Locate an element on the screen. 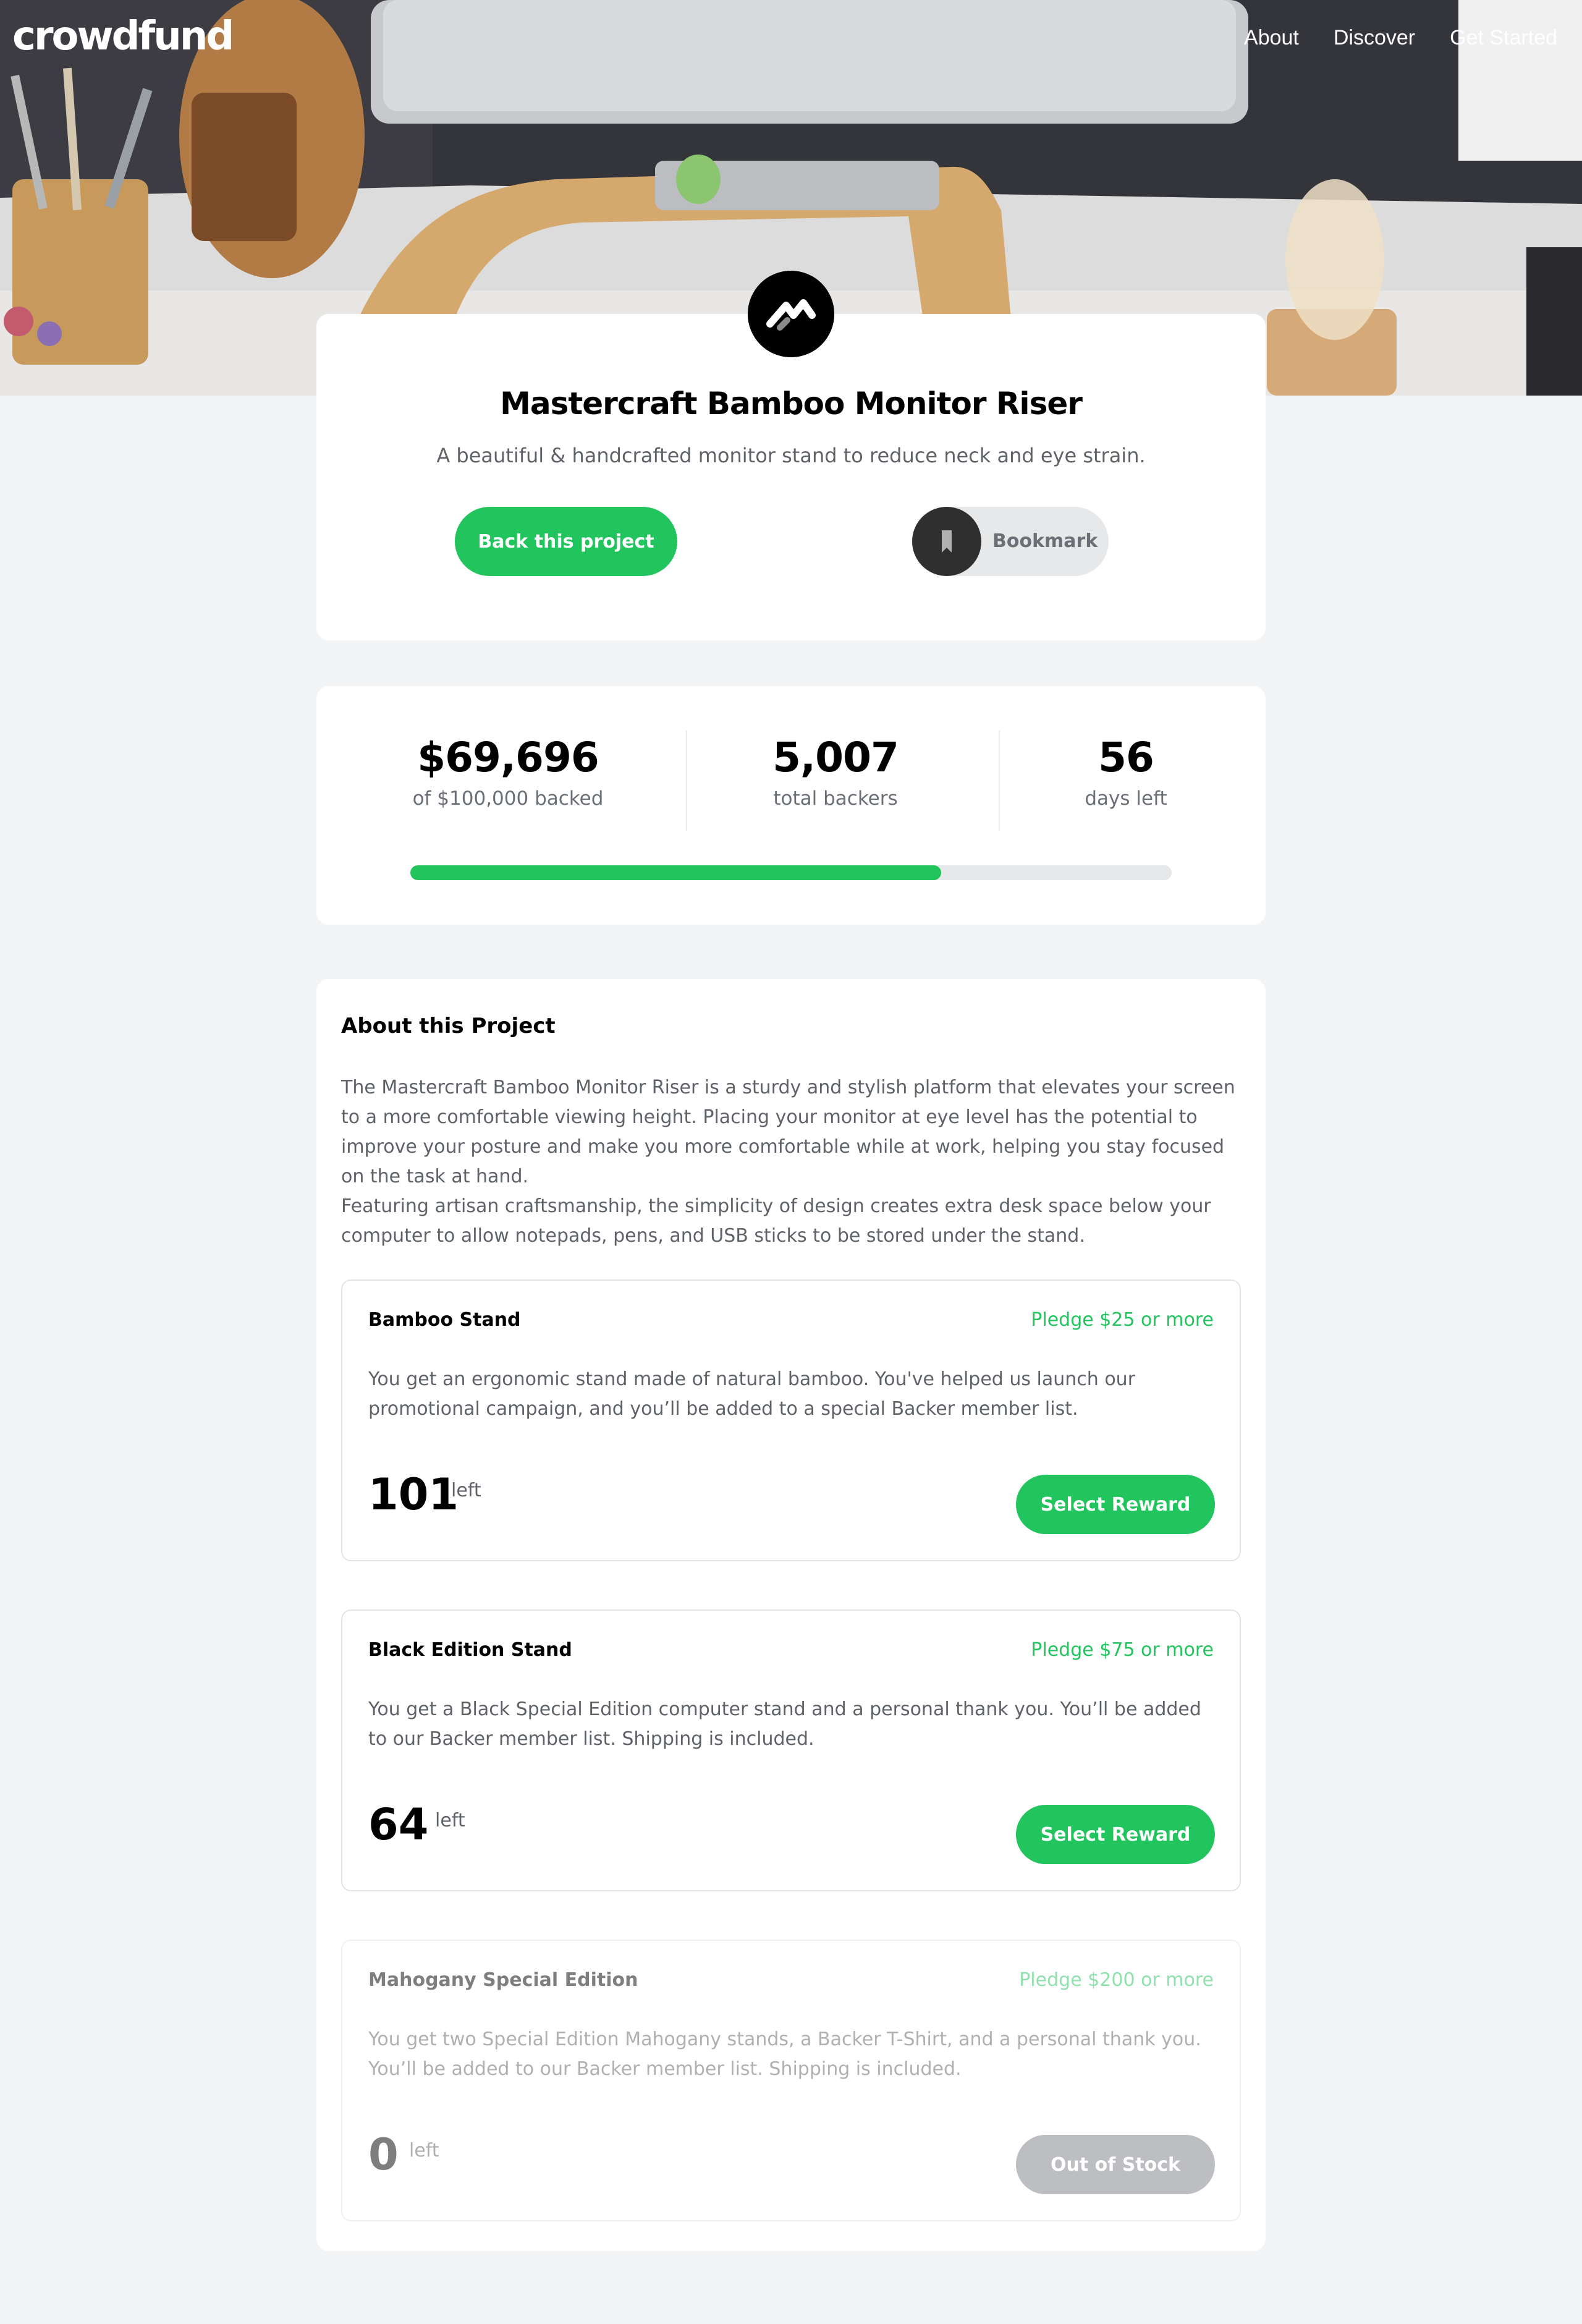  out-of-stock-button: Out of Stock is located at coordinates (1115, 2164).